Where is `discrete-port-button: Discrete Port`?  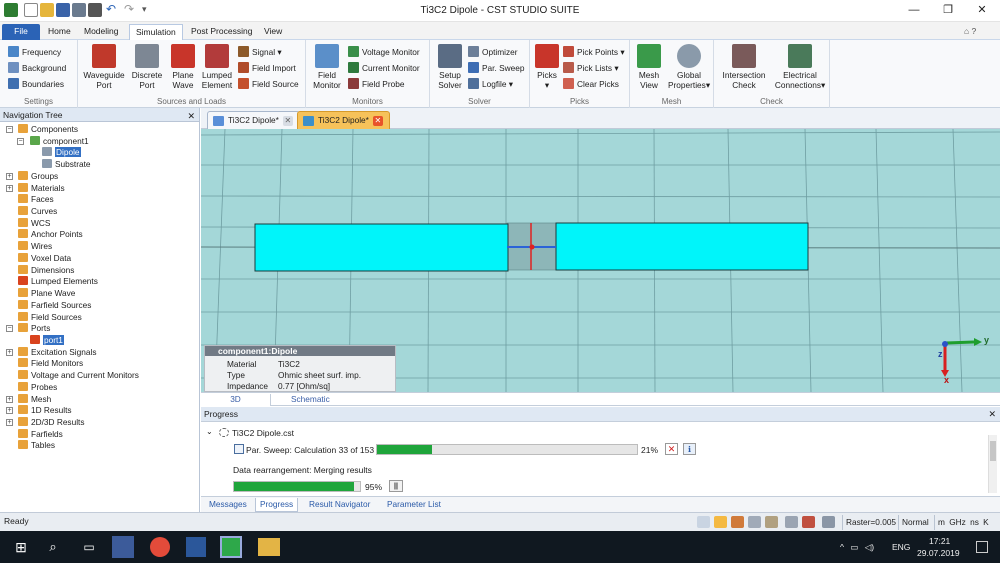
discrete-port-button: Discrete Port is located at coordinates (147, 67).